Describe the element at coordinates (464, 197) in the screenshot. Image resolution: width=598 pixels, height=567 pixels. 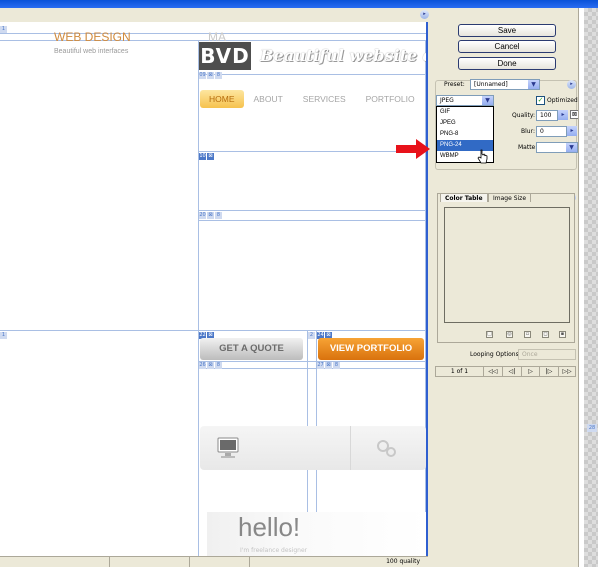
I see `tab-color-table: Color Table` at that location.